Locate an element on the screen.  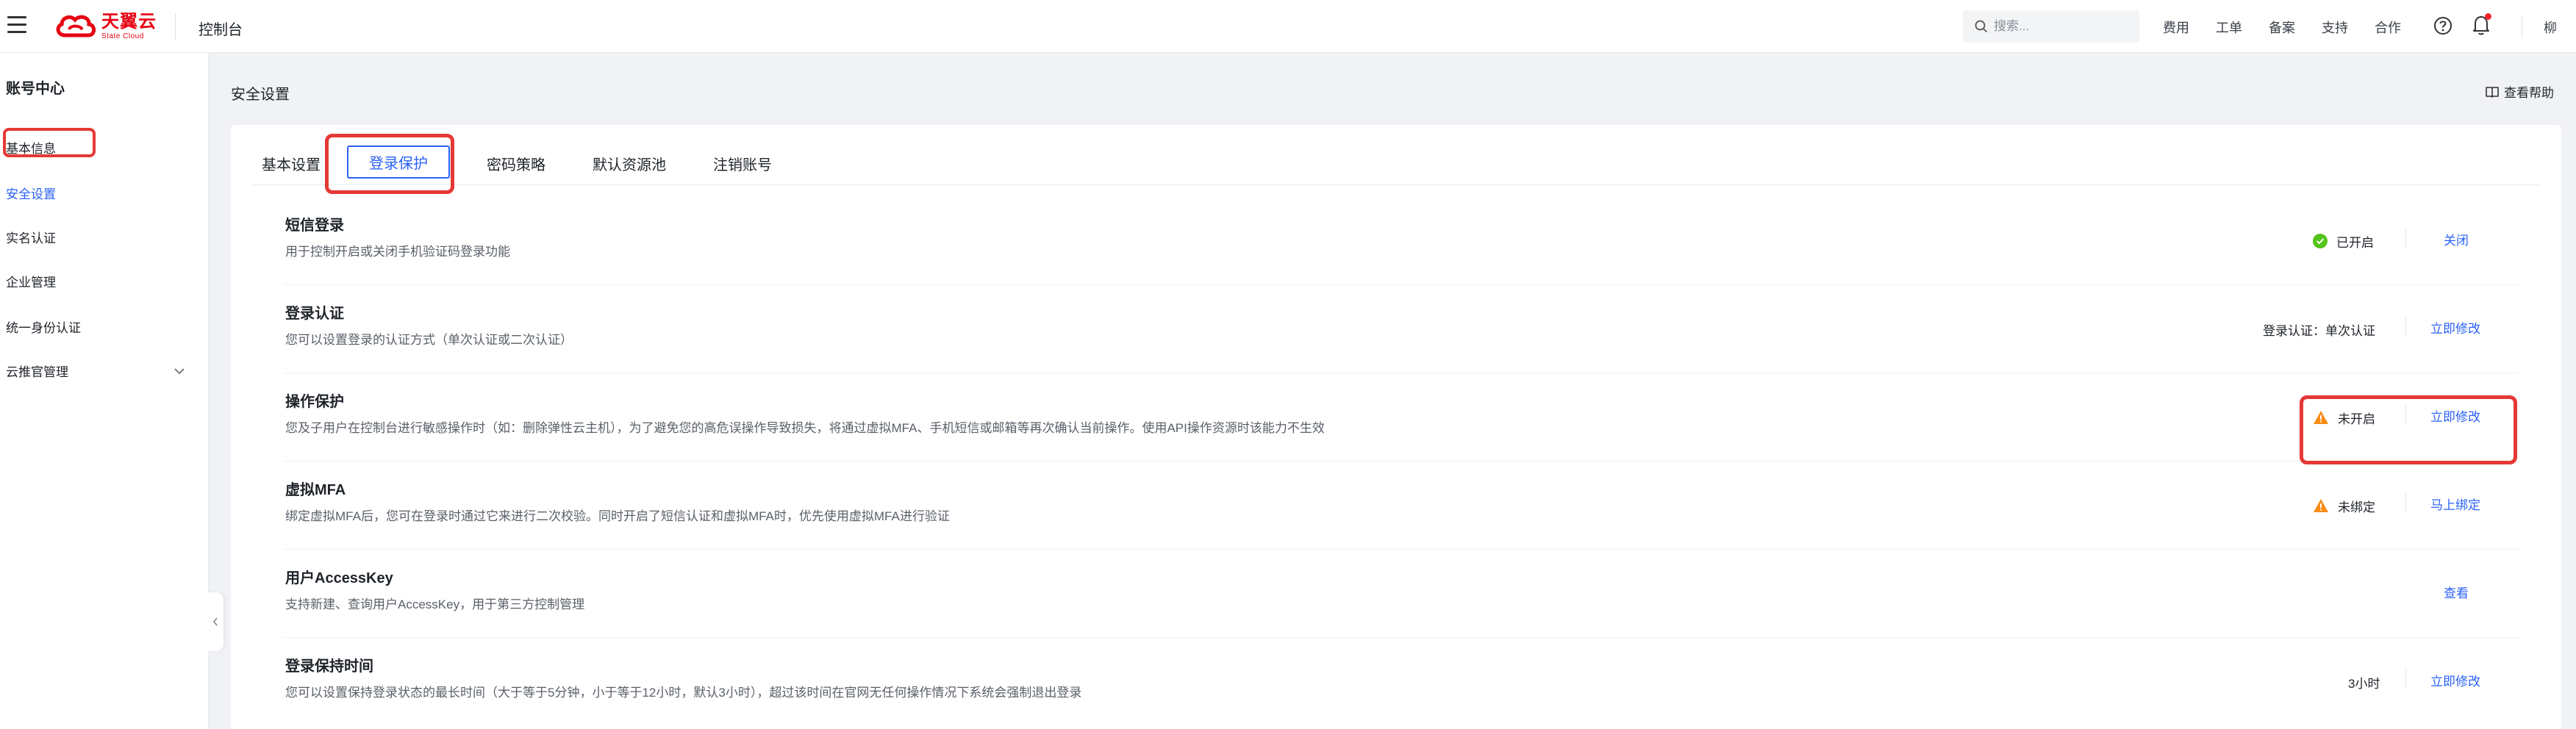
brand-logo: 天翼云 State Cloud is located at coordinates (105, 26).